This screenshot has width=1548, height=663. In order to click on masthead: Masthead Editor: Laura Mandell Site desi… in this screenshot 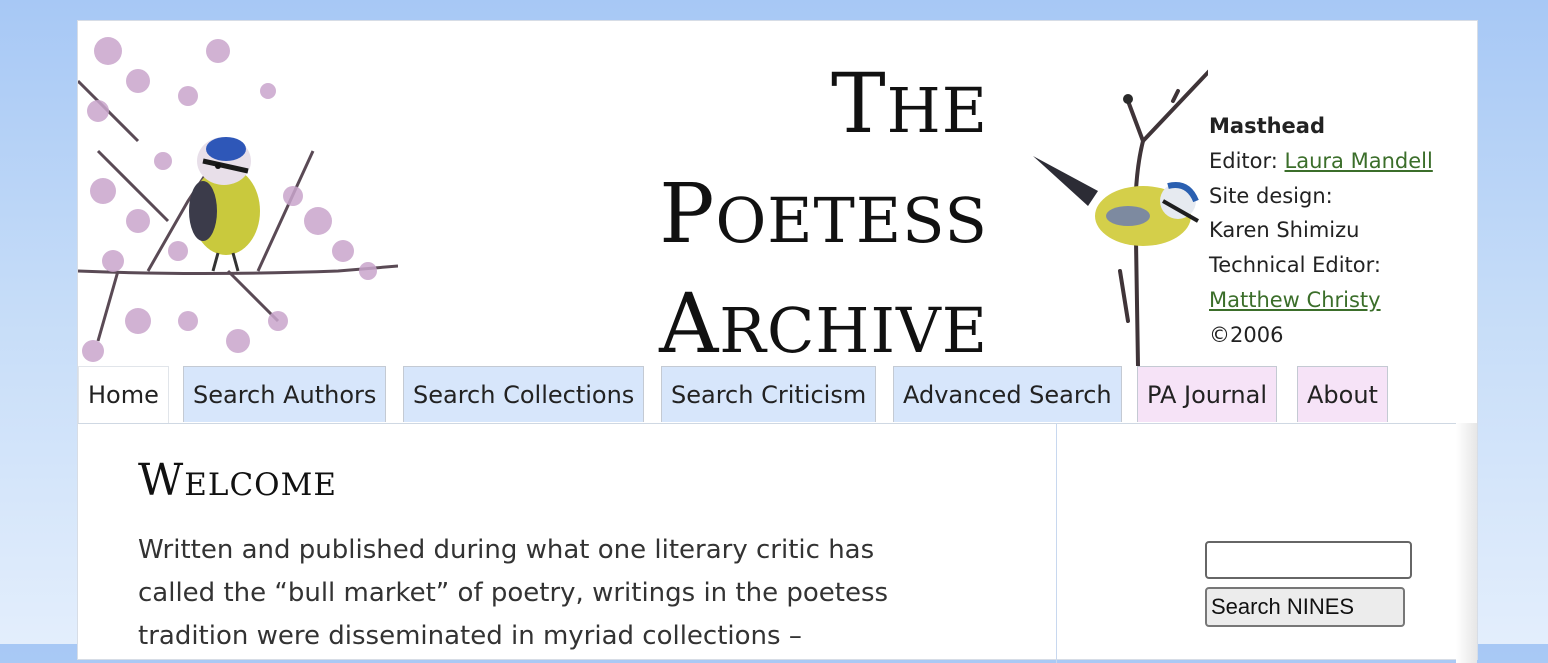, I will do `click(1339, 231)`.